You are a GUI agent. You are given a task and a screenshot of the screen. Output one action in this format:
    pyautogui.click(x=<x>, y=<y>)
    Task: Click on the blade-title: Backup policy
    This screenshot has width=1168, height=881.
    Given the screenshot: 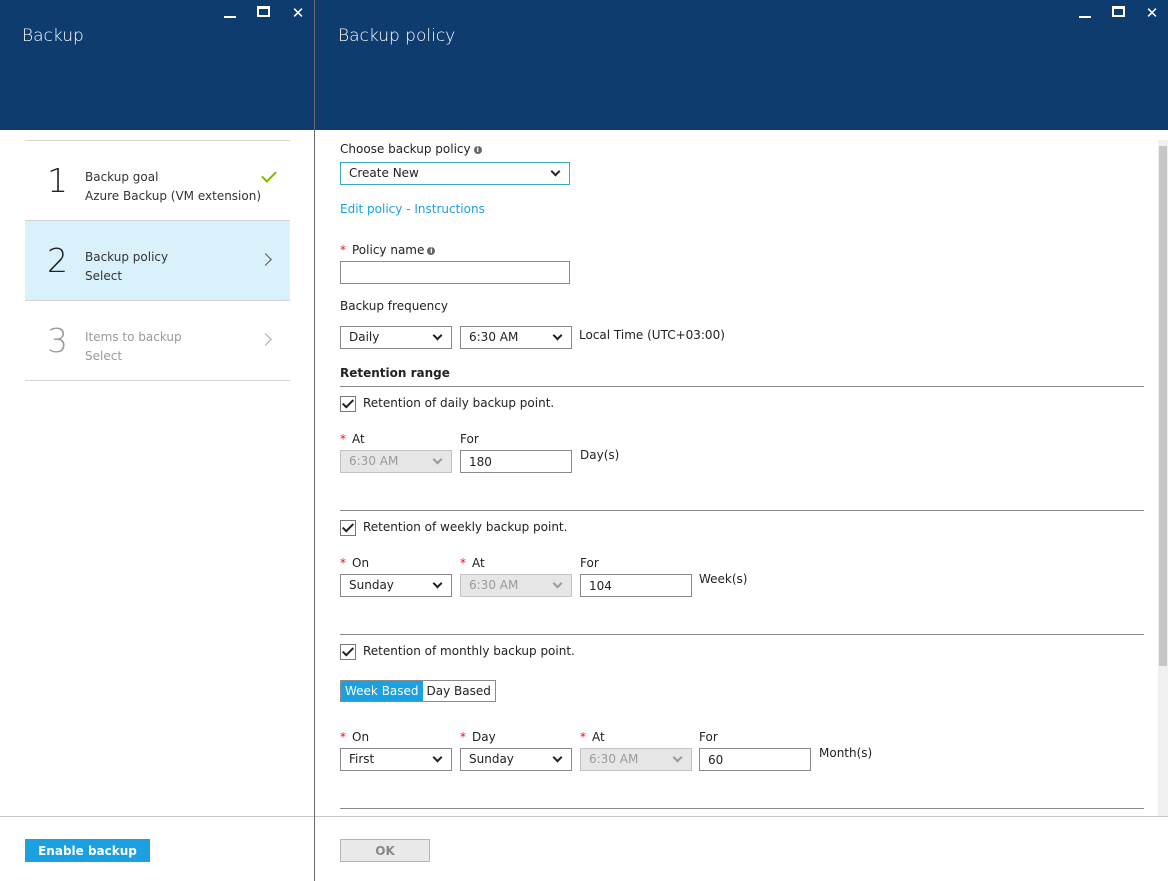 What is the action you would take?
    pyautogui.click(x=397, y=36)
    